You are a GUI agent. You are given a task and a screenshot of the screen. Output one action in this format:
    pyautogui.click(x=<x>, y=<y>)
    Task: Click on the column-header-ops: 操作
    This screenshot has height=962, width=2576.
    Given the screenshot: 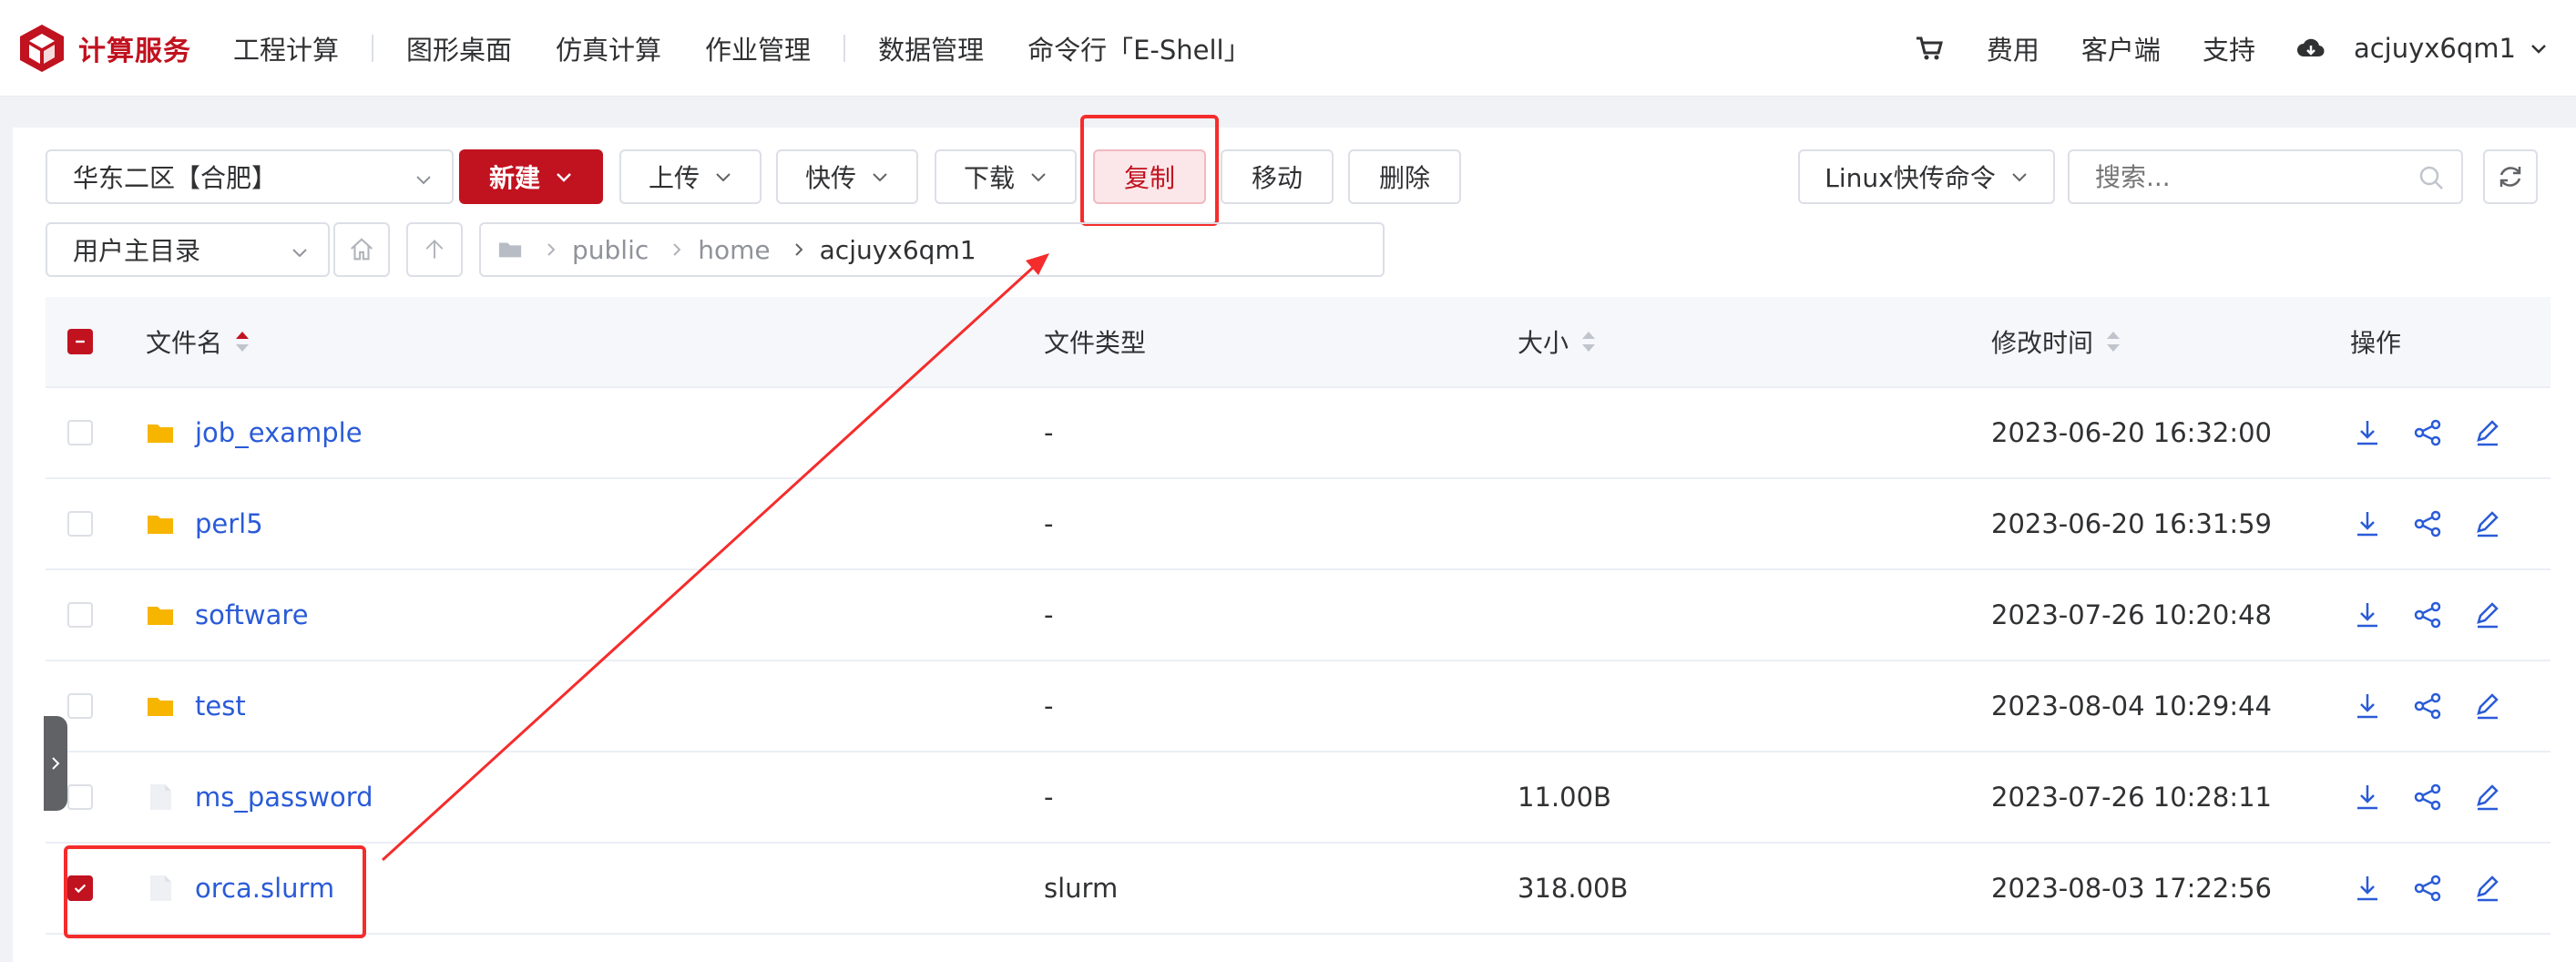 What is the action you would take?
    pyautogui.click(x=2376, y=343)
    